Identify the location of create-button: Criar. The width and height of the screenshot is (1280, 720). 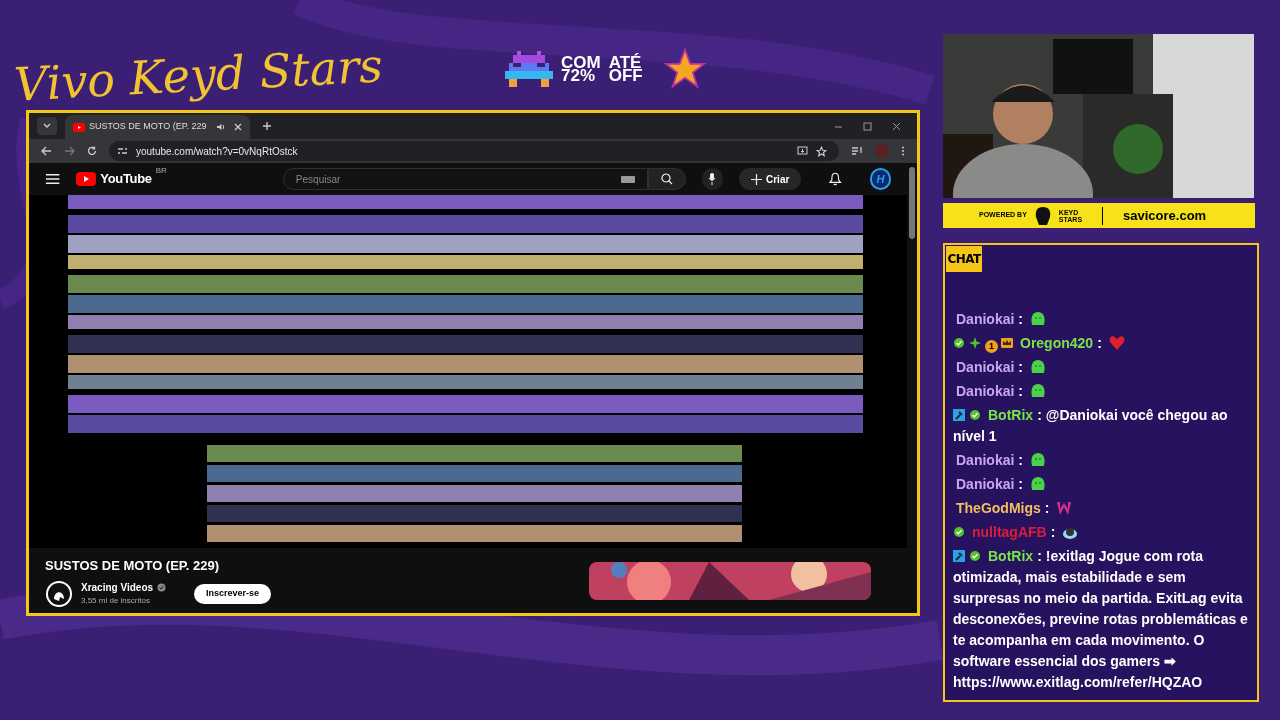
(770, 179).